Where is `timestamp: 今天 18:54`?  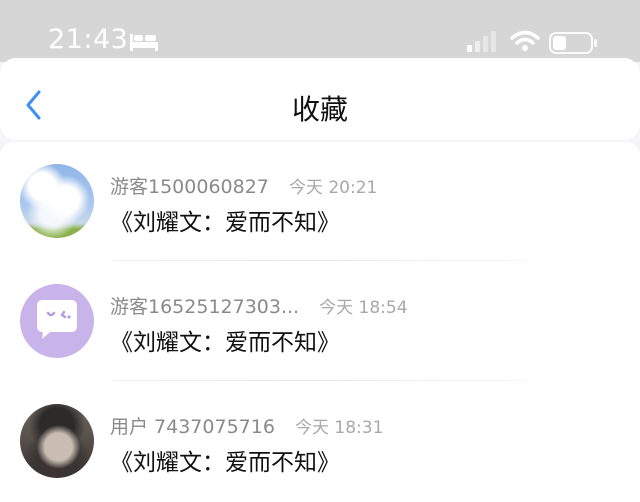 timestamp: 今天 18:54 is located at coordinates (363, 308).